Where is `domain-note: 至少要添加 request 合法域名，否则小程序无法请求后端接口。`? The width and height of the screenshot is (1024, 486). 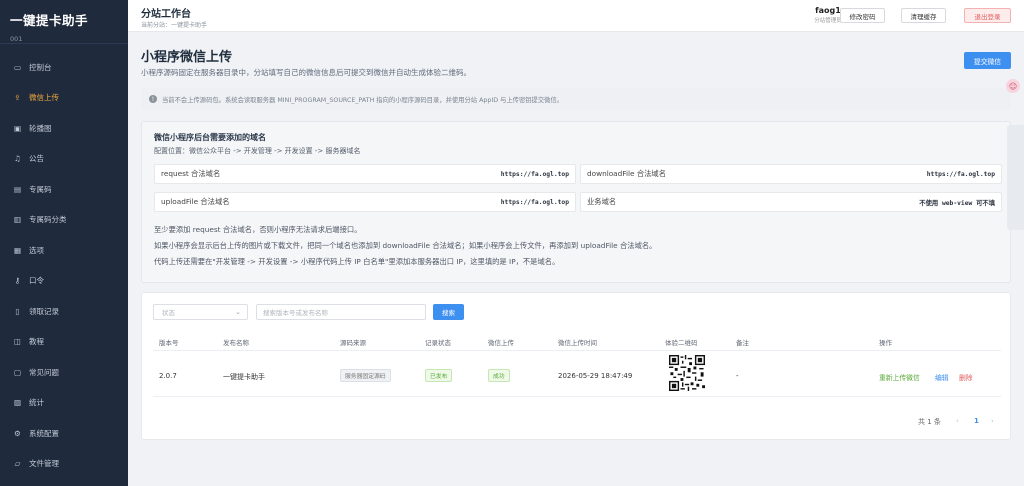
domain-note: 至少要添加 request 合法域名，否则小程序无法请求后端接口。 is located at coordinates (258, 229).